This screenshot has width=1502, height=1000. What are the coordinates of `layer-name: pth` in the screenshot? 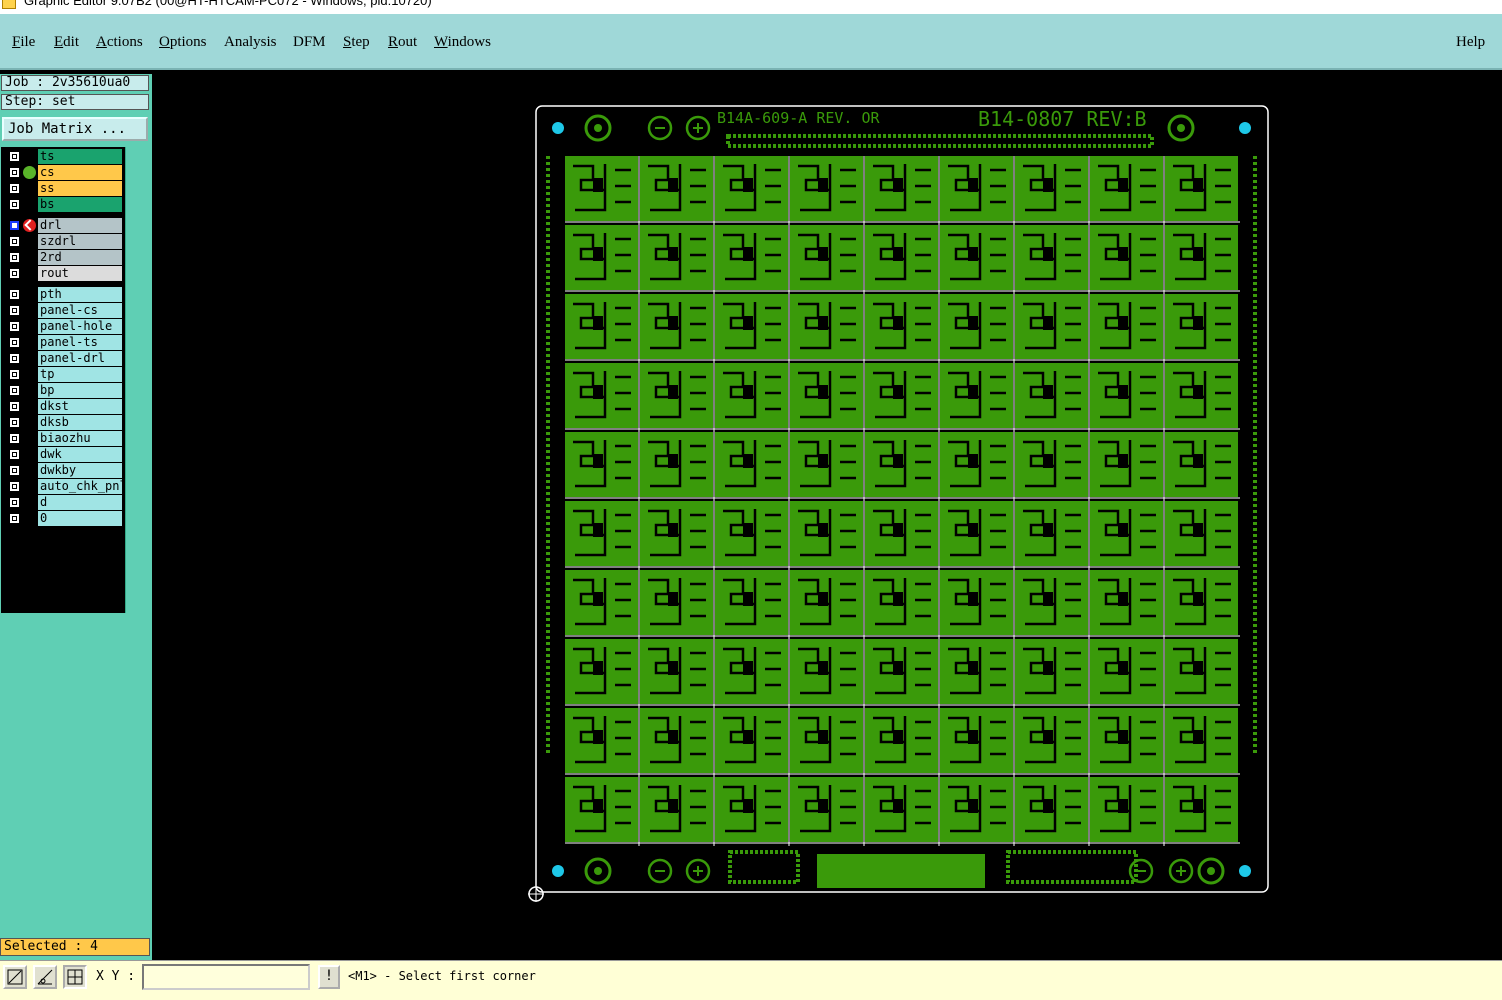 It's located at (80, 294).